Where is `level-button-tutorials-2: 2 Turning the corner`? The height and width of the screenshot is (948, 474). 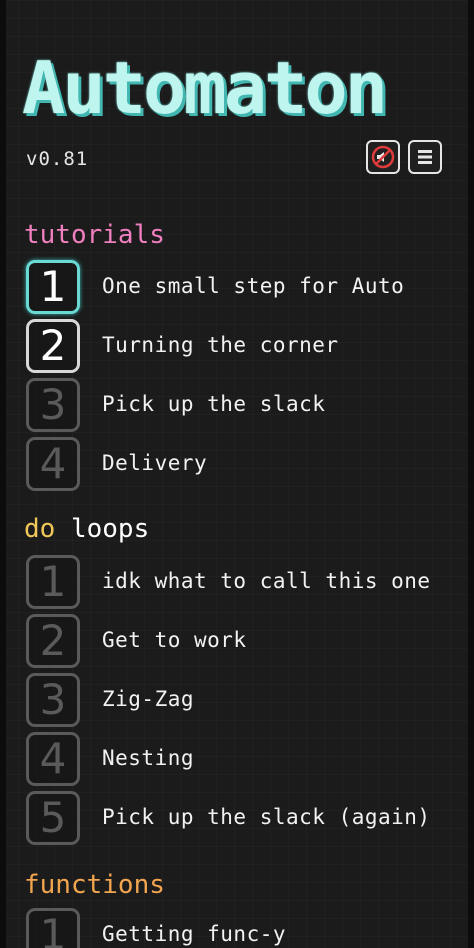 level-button-tutorials-2: 2 Turning the corner is located at coordinates (244, 347).